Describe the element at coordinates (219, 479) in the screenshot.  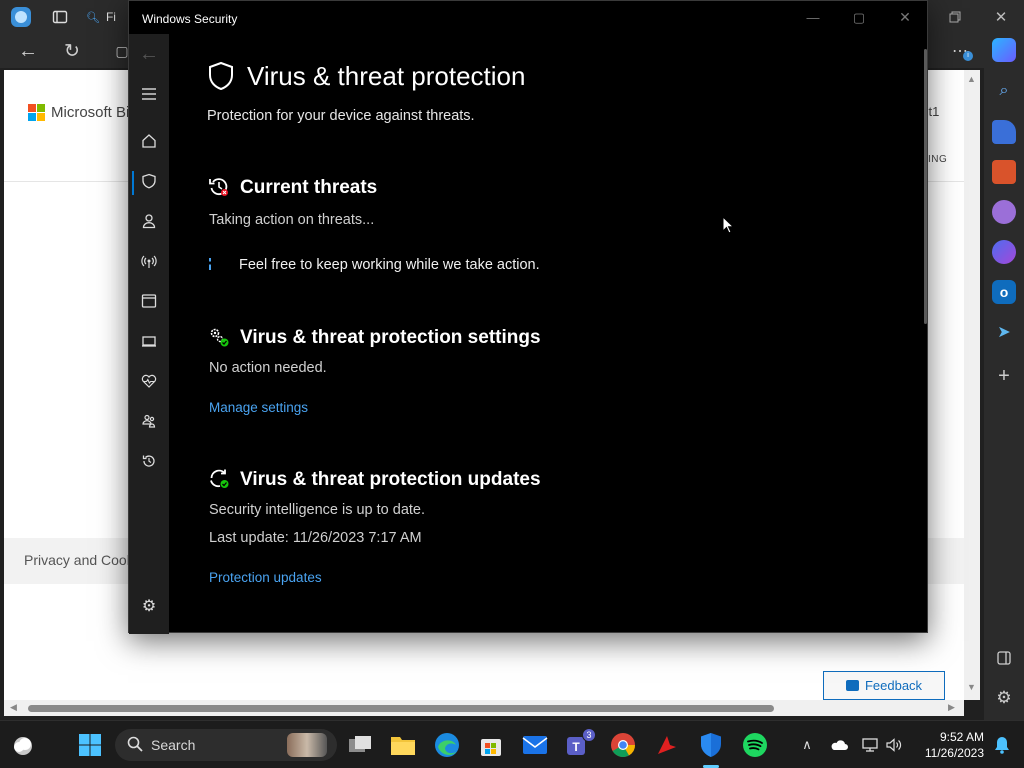
I see `refresh-check-icon` at that location.